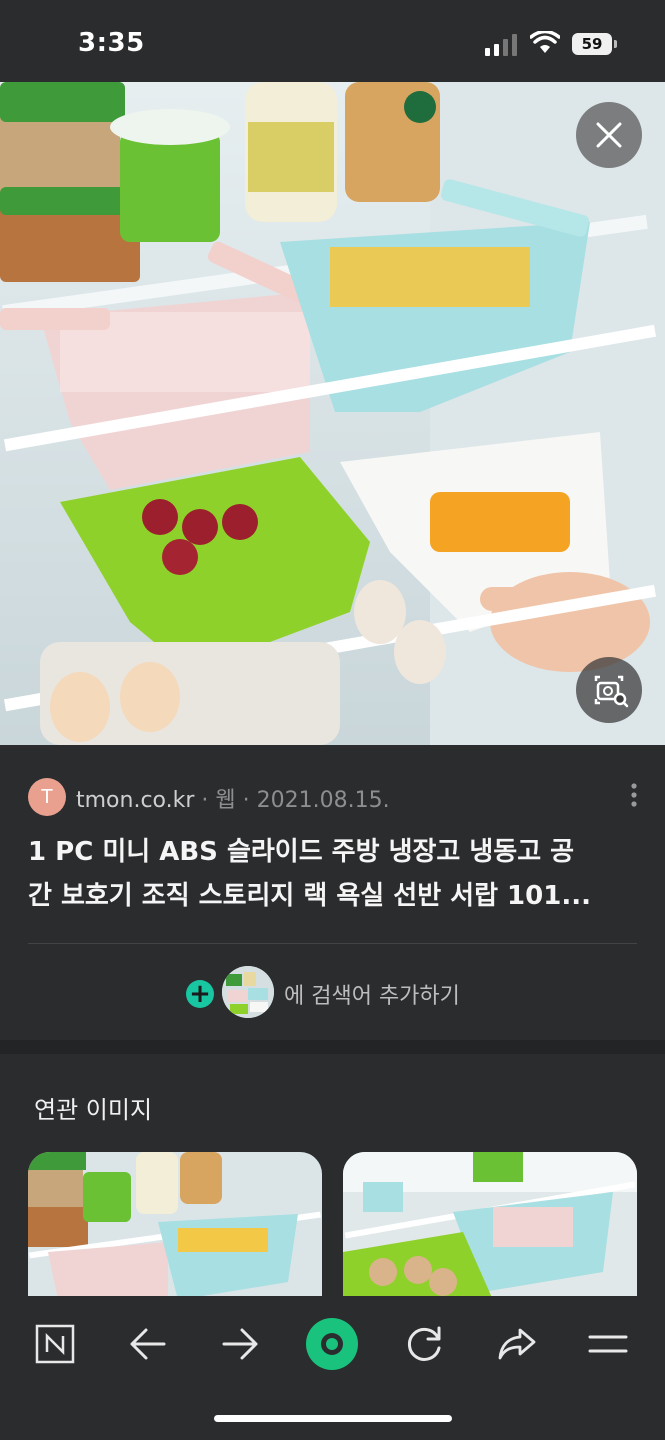 This screenshot has width=665, height=1440. Describe the element at coordinates (332, 1344) in the screenshot. I see `green-dot-icon` at that location.